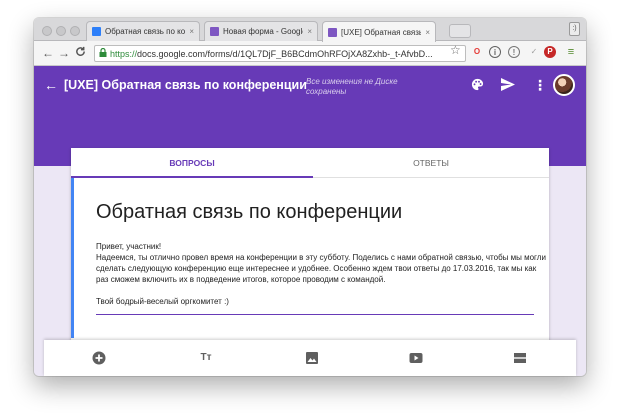 Image resolution: width=620 pixels, height=415 pixels. Describe the element at coordinates (514, 52) in the screenshot. I see `alert-extension-icon: !` at that location.